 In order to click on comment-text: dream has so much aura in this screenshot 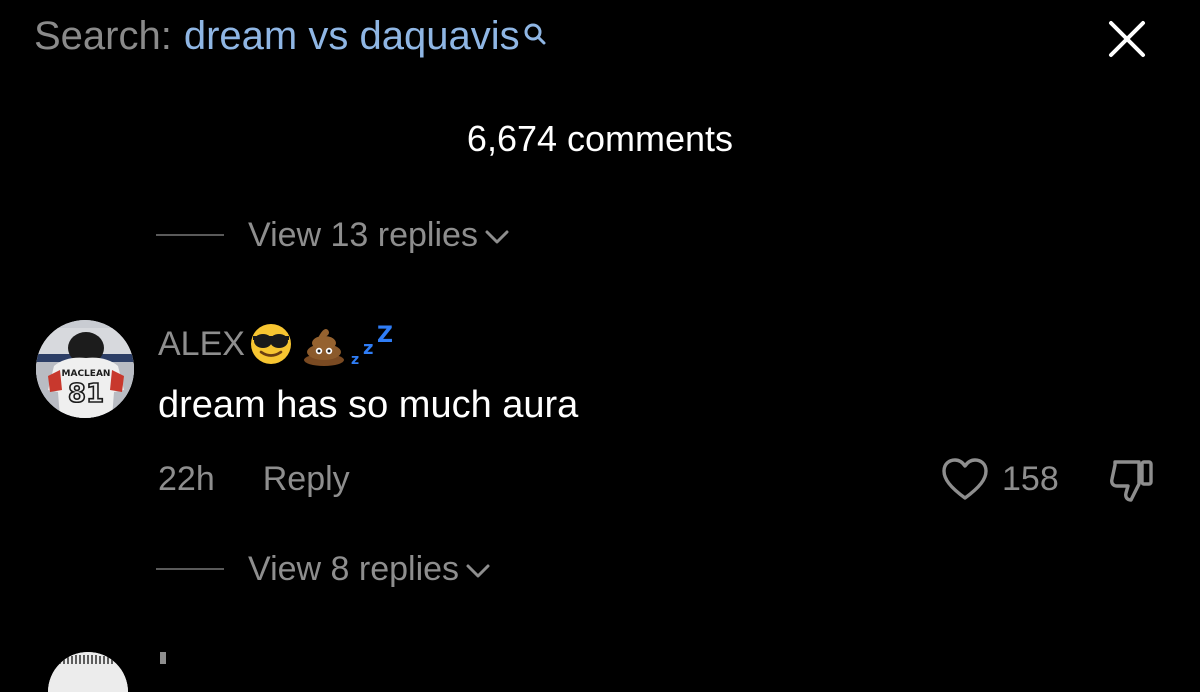, I will do `click(368, 405)`.